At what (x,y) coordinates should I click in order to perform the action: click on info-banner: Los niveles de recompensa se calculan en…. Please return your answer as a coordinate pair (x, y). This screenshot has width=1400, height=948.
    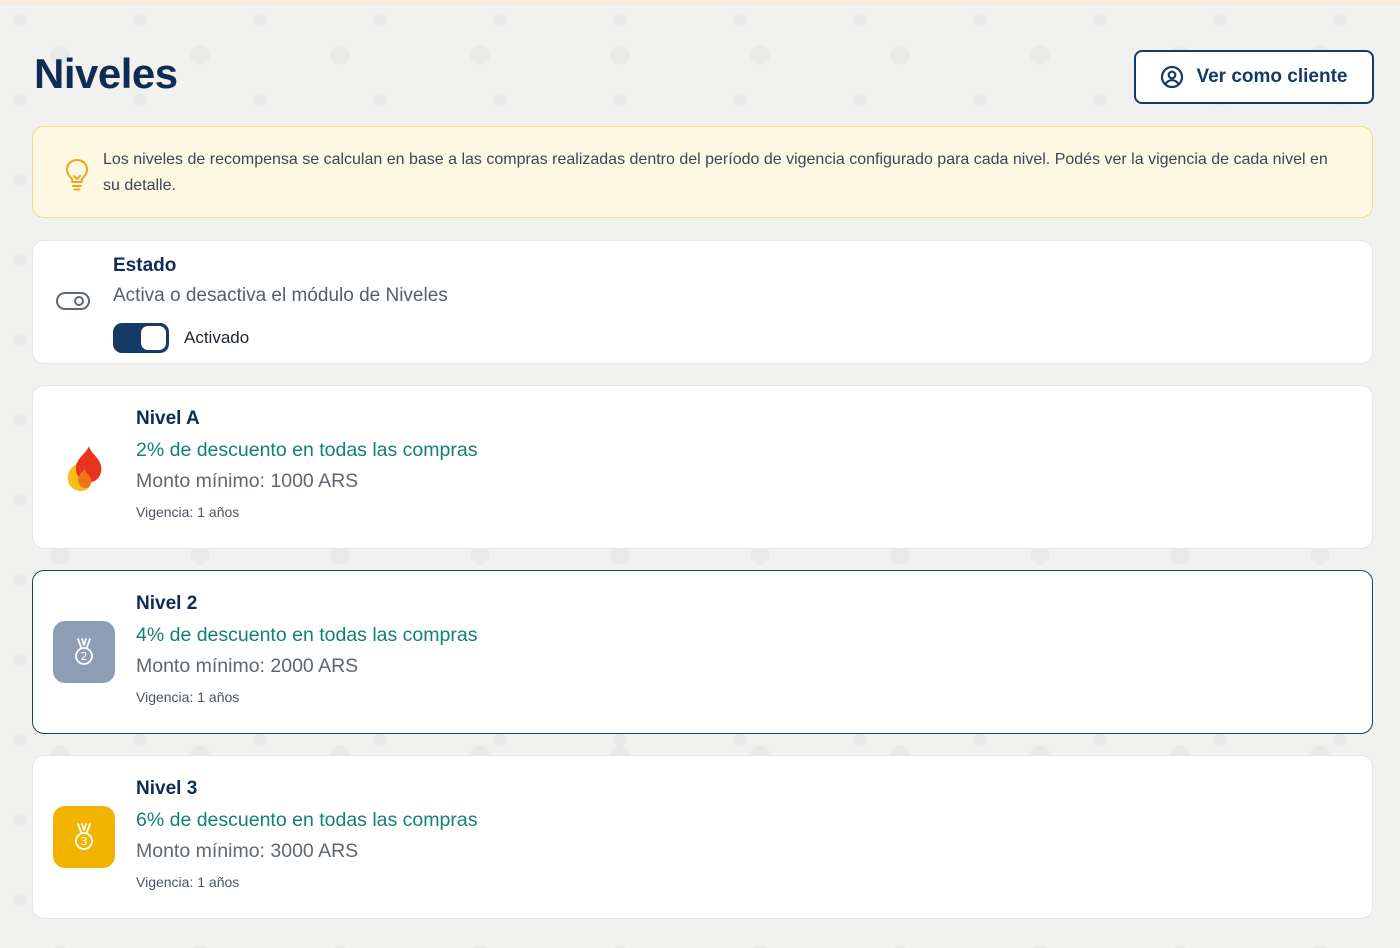
    Looking at the image, I should click on (702, 172).